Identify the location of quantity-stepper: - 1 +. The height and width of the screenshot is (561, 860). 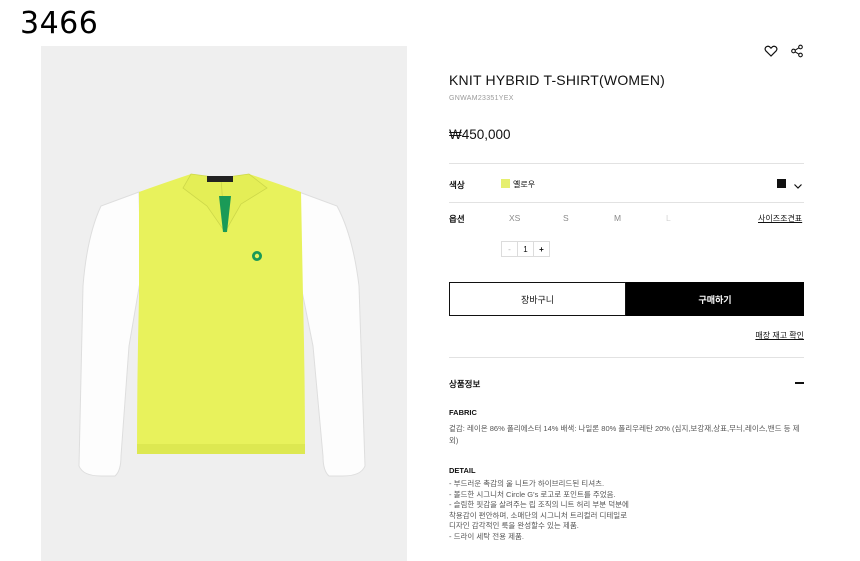
(525, 249).